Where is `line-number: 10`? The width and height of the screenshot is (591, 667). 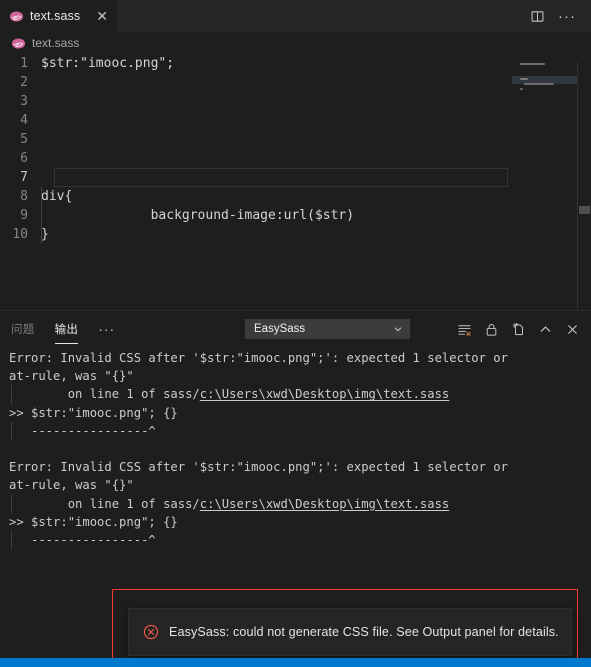
line-number: 10 is located at coordinates (20, 234).